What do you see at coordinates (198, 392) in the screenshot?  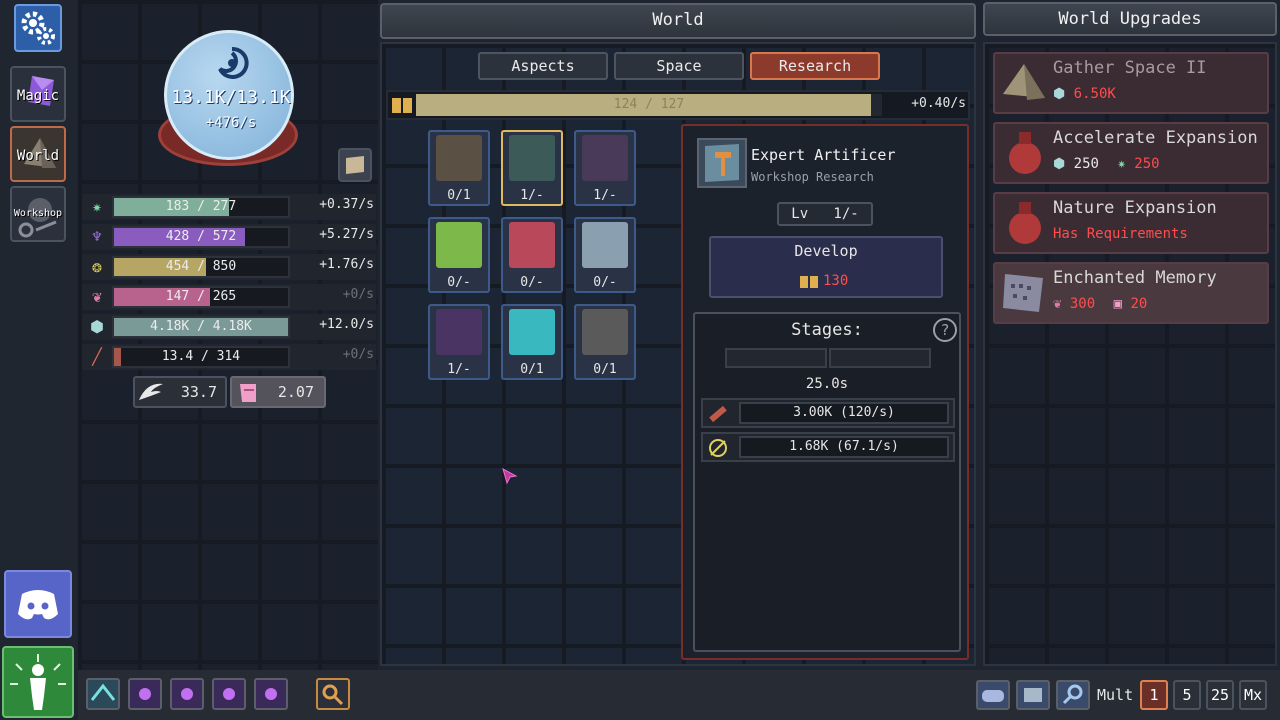 I see `wings-value: 33.7` at bounding box center [198, 392].